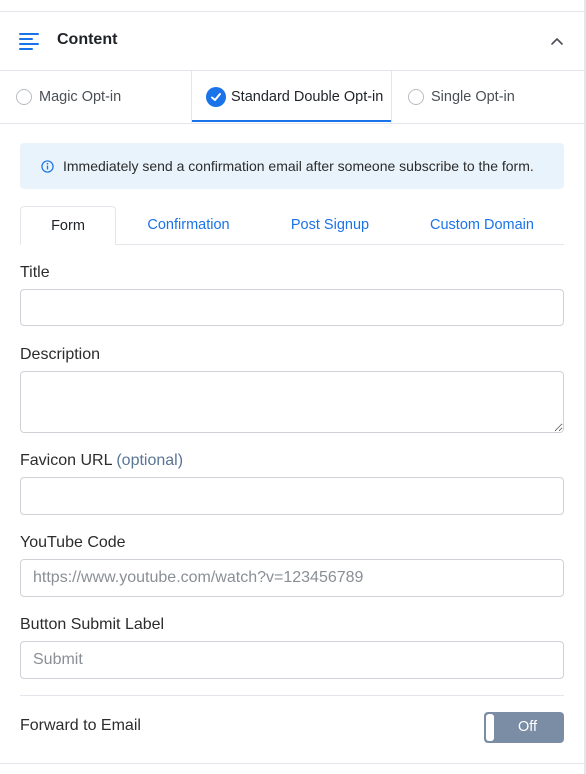 The width and height of the screenshot is (586, 774). I want to click on text-align-left-icon, so click(29, 41).